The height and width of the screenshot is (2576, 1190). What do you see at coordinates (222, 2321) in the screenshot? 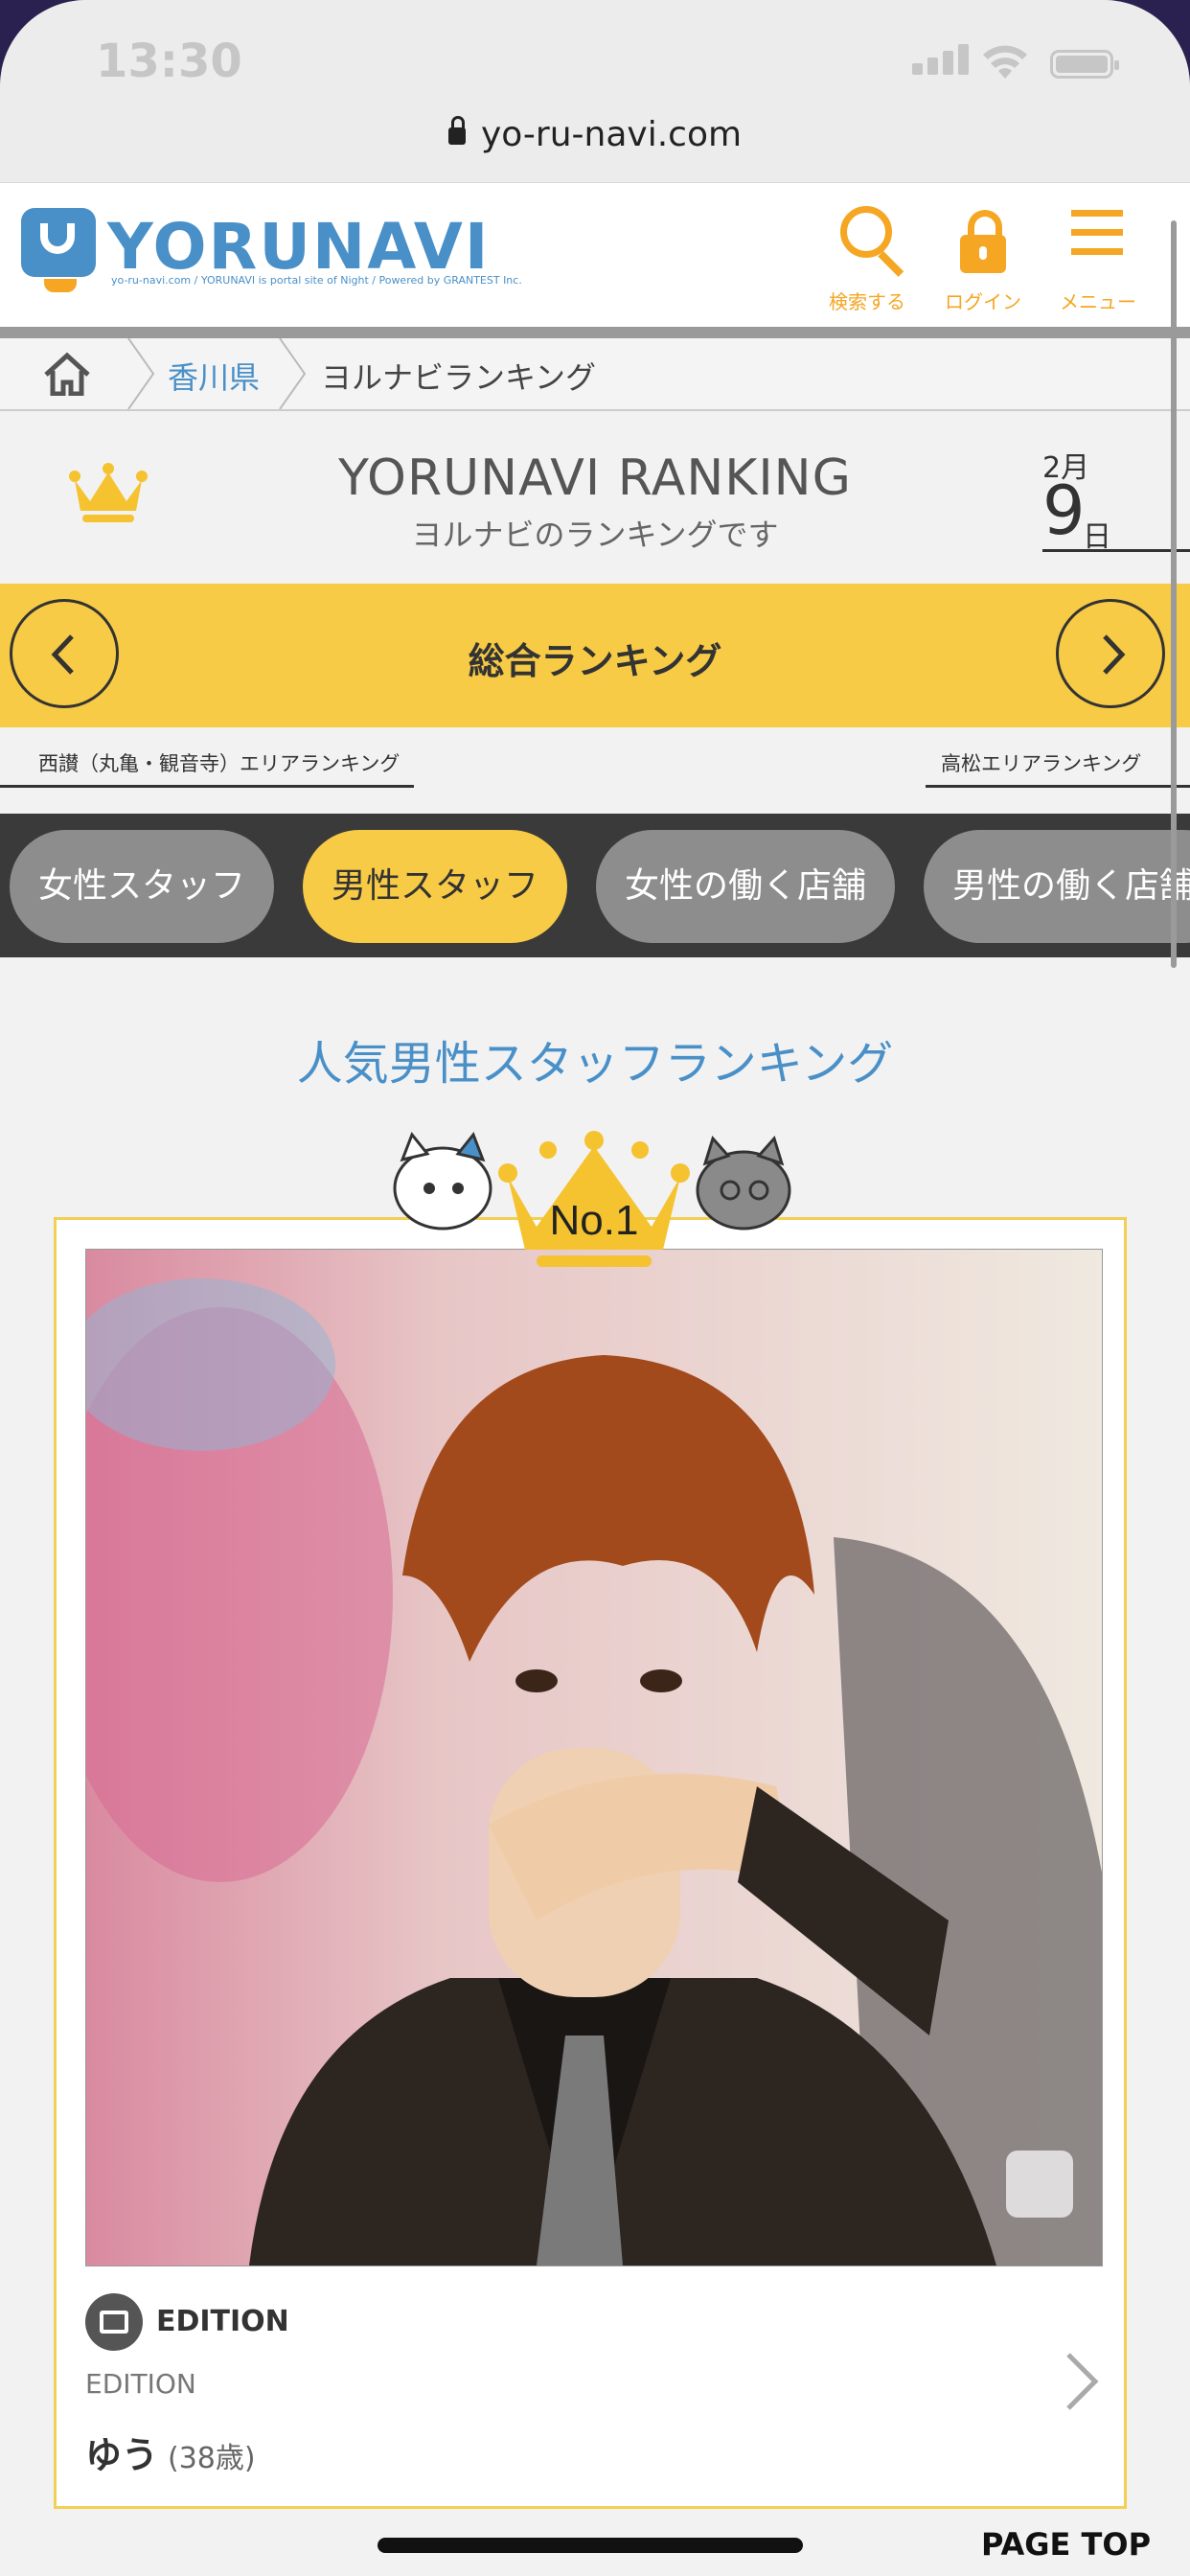
I see `shop-name: EDITION` at bounding box center [222, 2321].